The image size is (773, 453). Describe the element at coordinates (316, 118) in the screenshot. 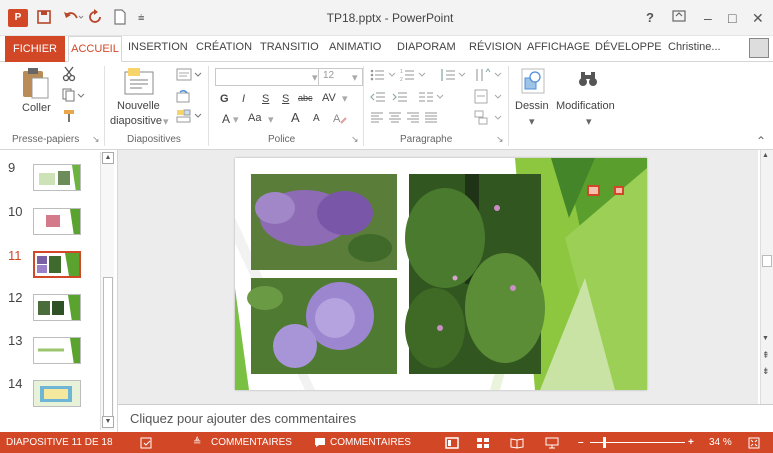

I see `shrink-font-button: A` at that location.